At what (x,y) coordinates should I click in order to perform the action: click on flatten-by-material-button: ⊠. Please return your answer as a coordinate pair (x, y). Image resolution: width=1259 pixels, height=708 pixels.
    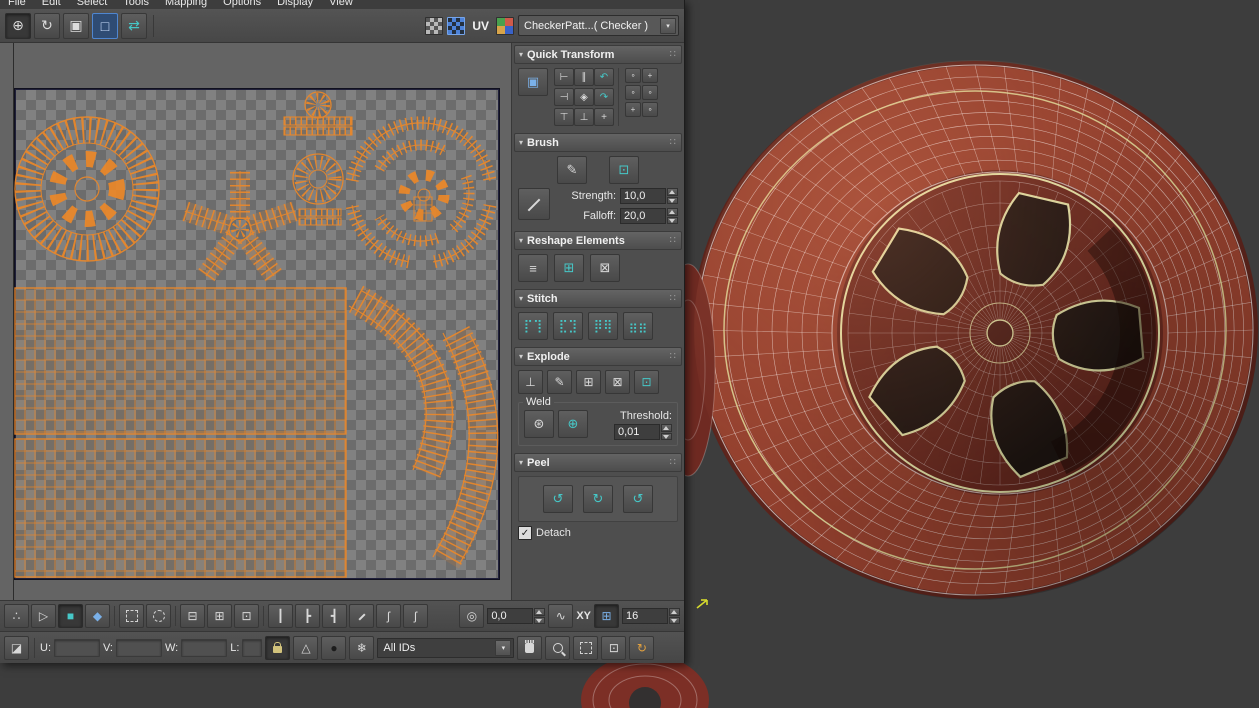
    Looking at the image, I should click on (617, 382).